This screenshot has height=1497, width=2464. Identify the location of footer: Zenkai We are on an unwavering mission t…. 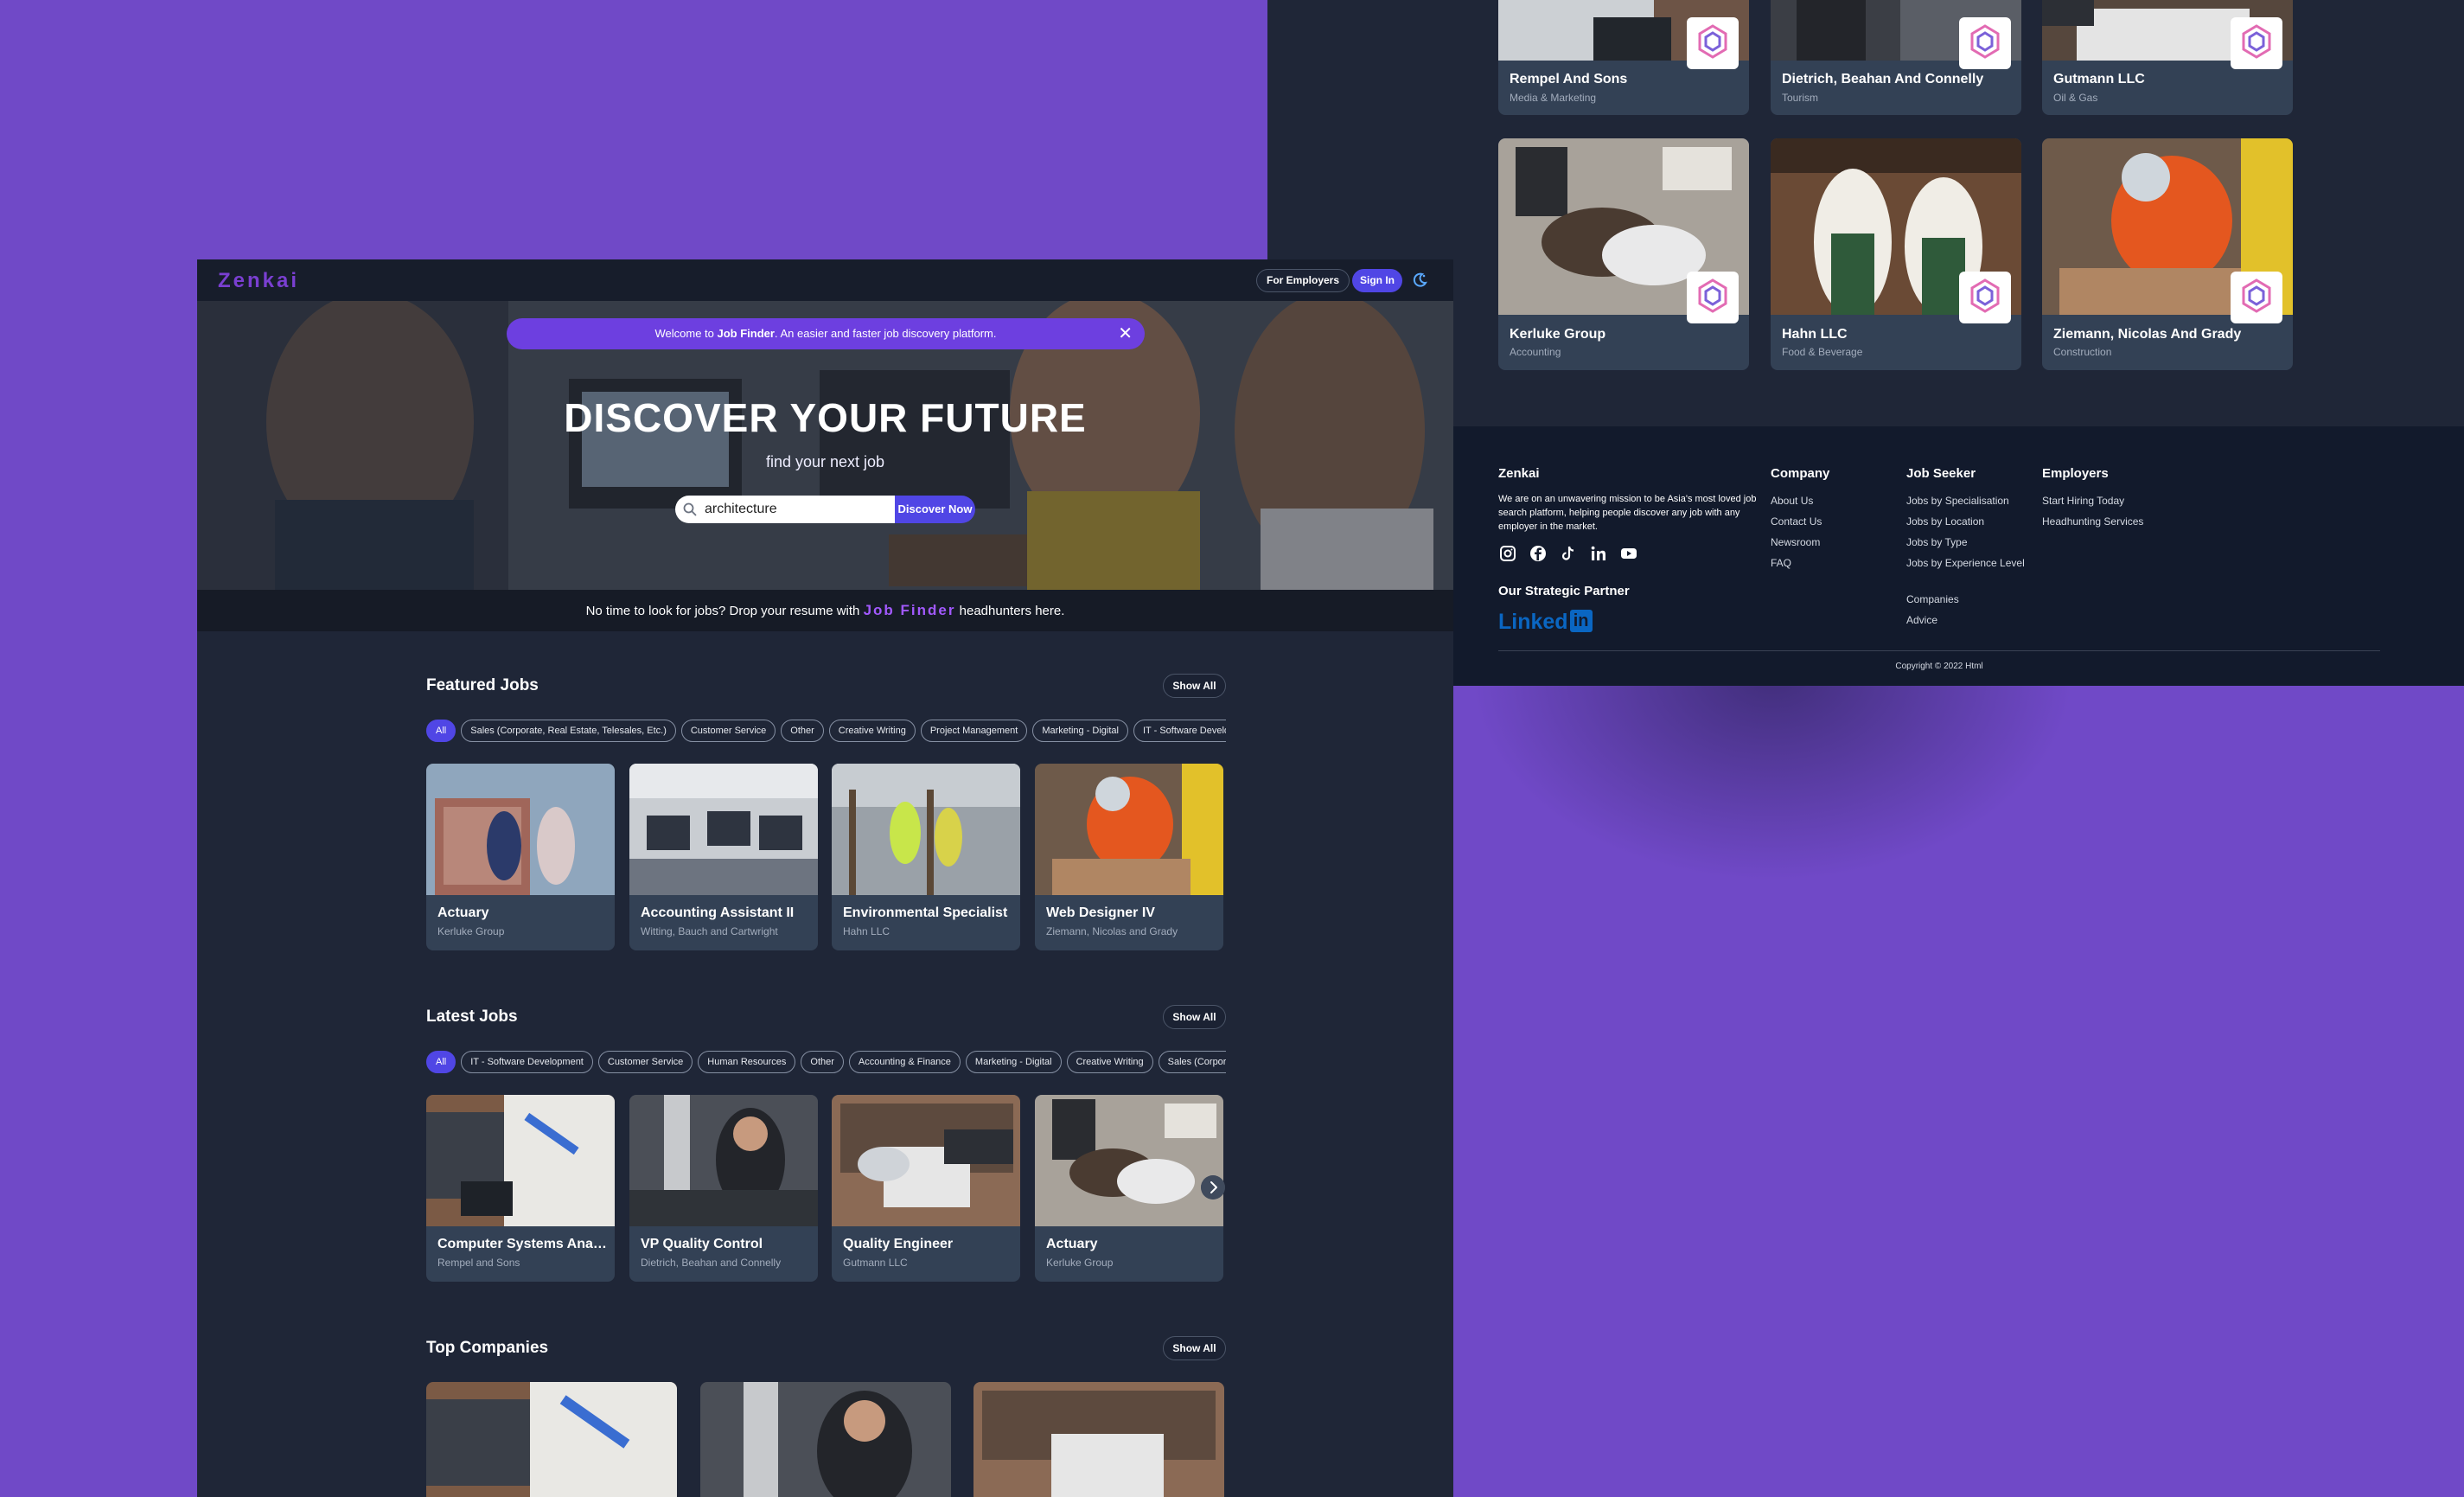
(1959, 556).